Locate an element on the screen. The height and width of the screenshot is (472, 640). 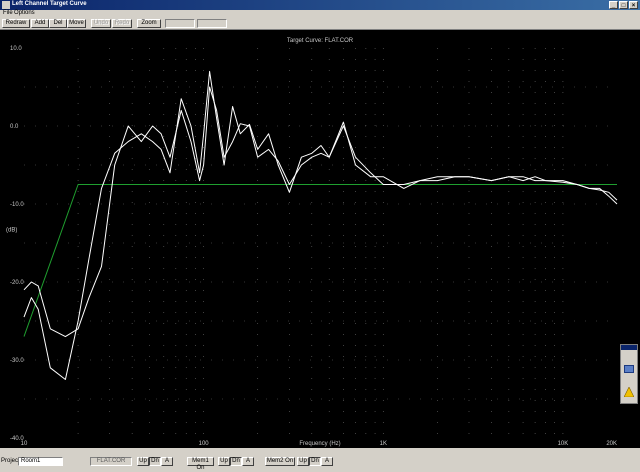
project-field: Room1 is located at coordinates (40, 461).